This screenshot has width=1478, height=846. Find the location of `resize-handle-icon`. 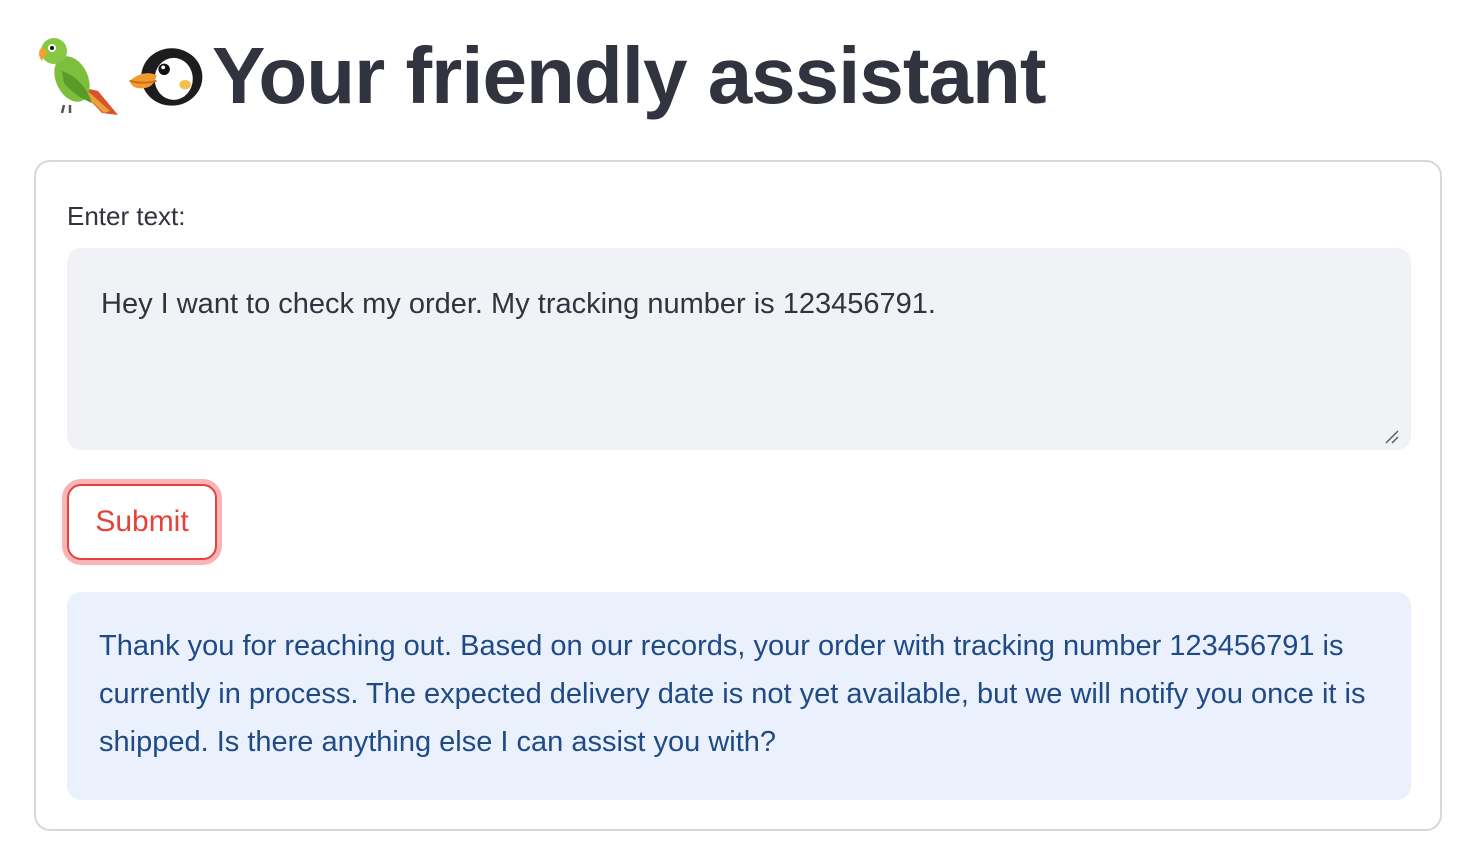

resize-handle-icon is located at coordinates (1391, 436).